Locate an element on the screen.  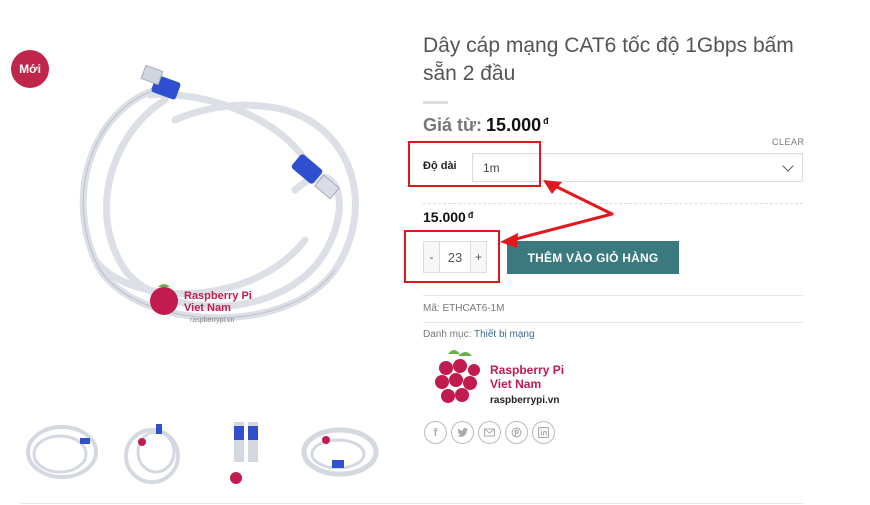
price-from-label: Giá từ: is located at coordinates (453, 125).